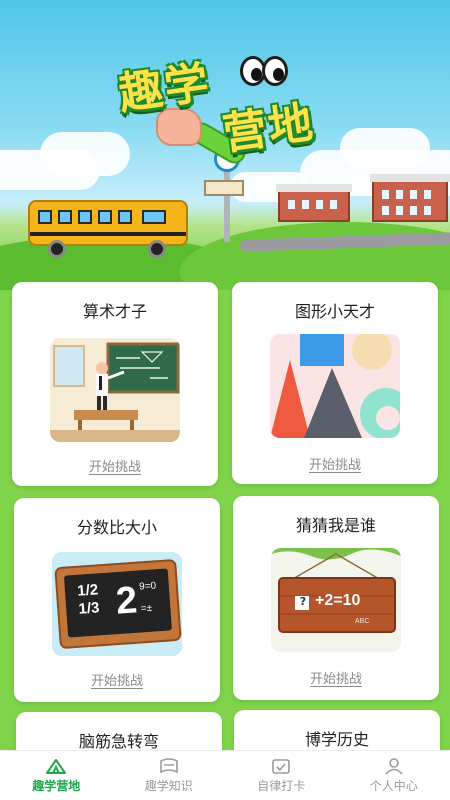  Describe the element at coordinates (303, 601) in the screenshot. I see `sign-question-box: ?` at that location.